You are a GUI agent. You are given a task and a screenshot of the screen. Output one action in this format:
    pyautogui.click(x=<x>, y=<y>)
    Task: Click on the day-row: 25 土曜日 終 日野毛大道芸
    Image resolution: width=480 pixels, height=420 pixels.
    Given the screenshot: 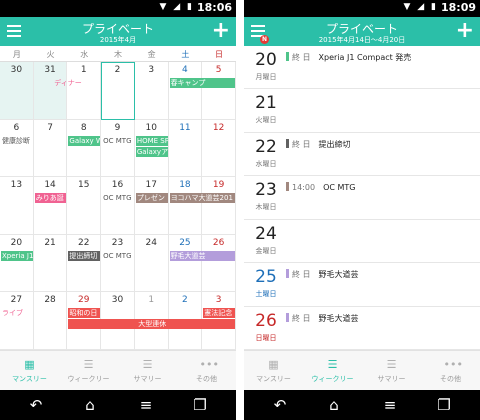 What is the action you would take?
    pyautogui.click(x=362, y=285)
    